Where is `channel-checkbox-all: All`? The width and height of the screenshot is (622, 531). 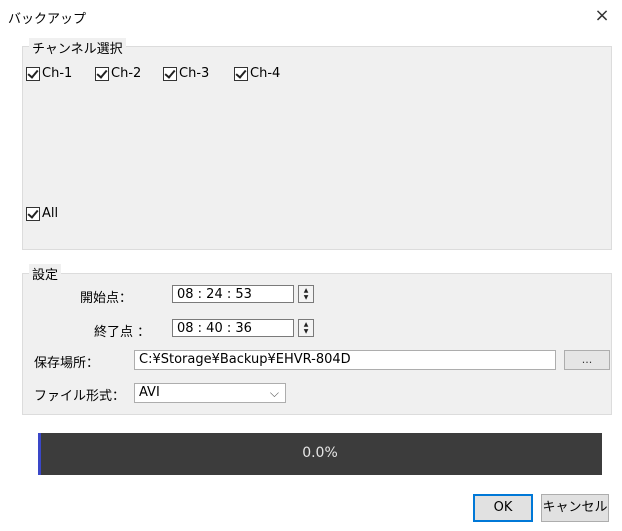 channel-checkbox-all: All is located at coordinates (42, 213).